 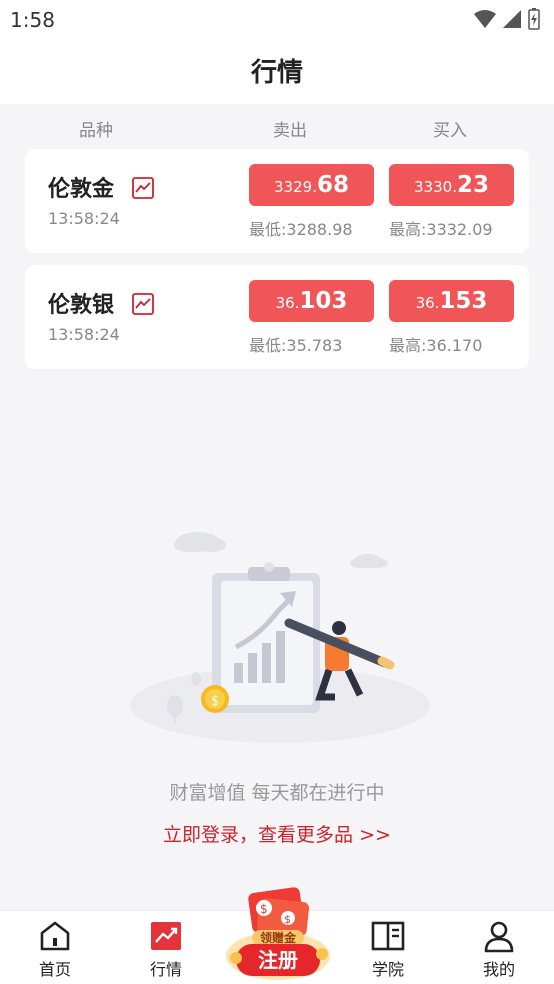 What do you see at coordinates (441, 229) in the screenshot?
I see `high-price: 最高:3332.09` at bounding box center [441, 229].